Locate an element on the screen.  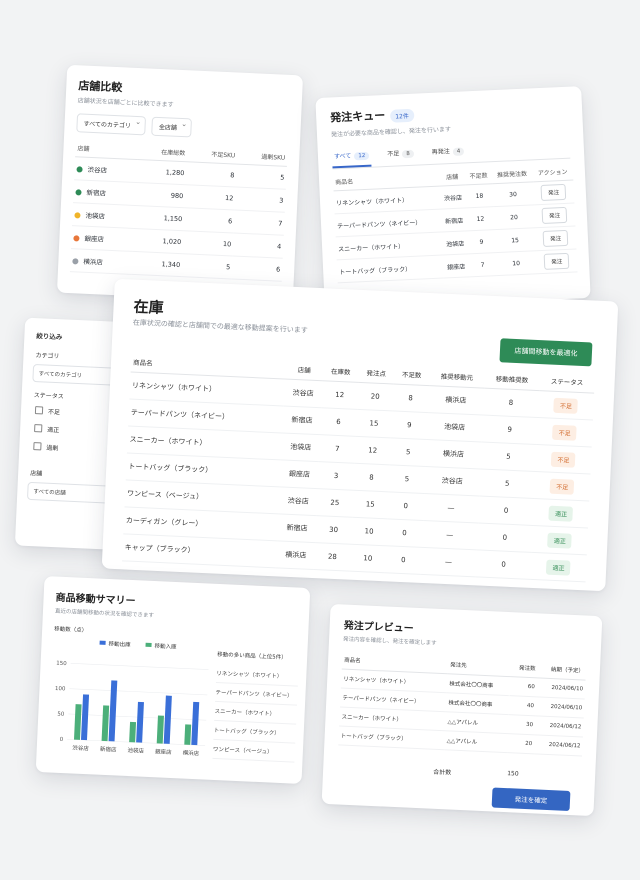
filter-status-label: ステータス is located at coordinates (48, 396).